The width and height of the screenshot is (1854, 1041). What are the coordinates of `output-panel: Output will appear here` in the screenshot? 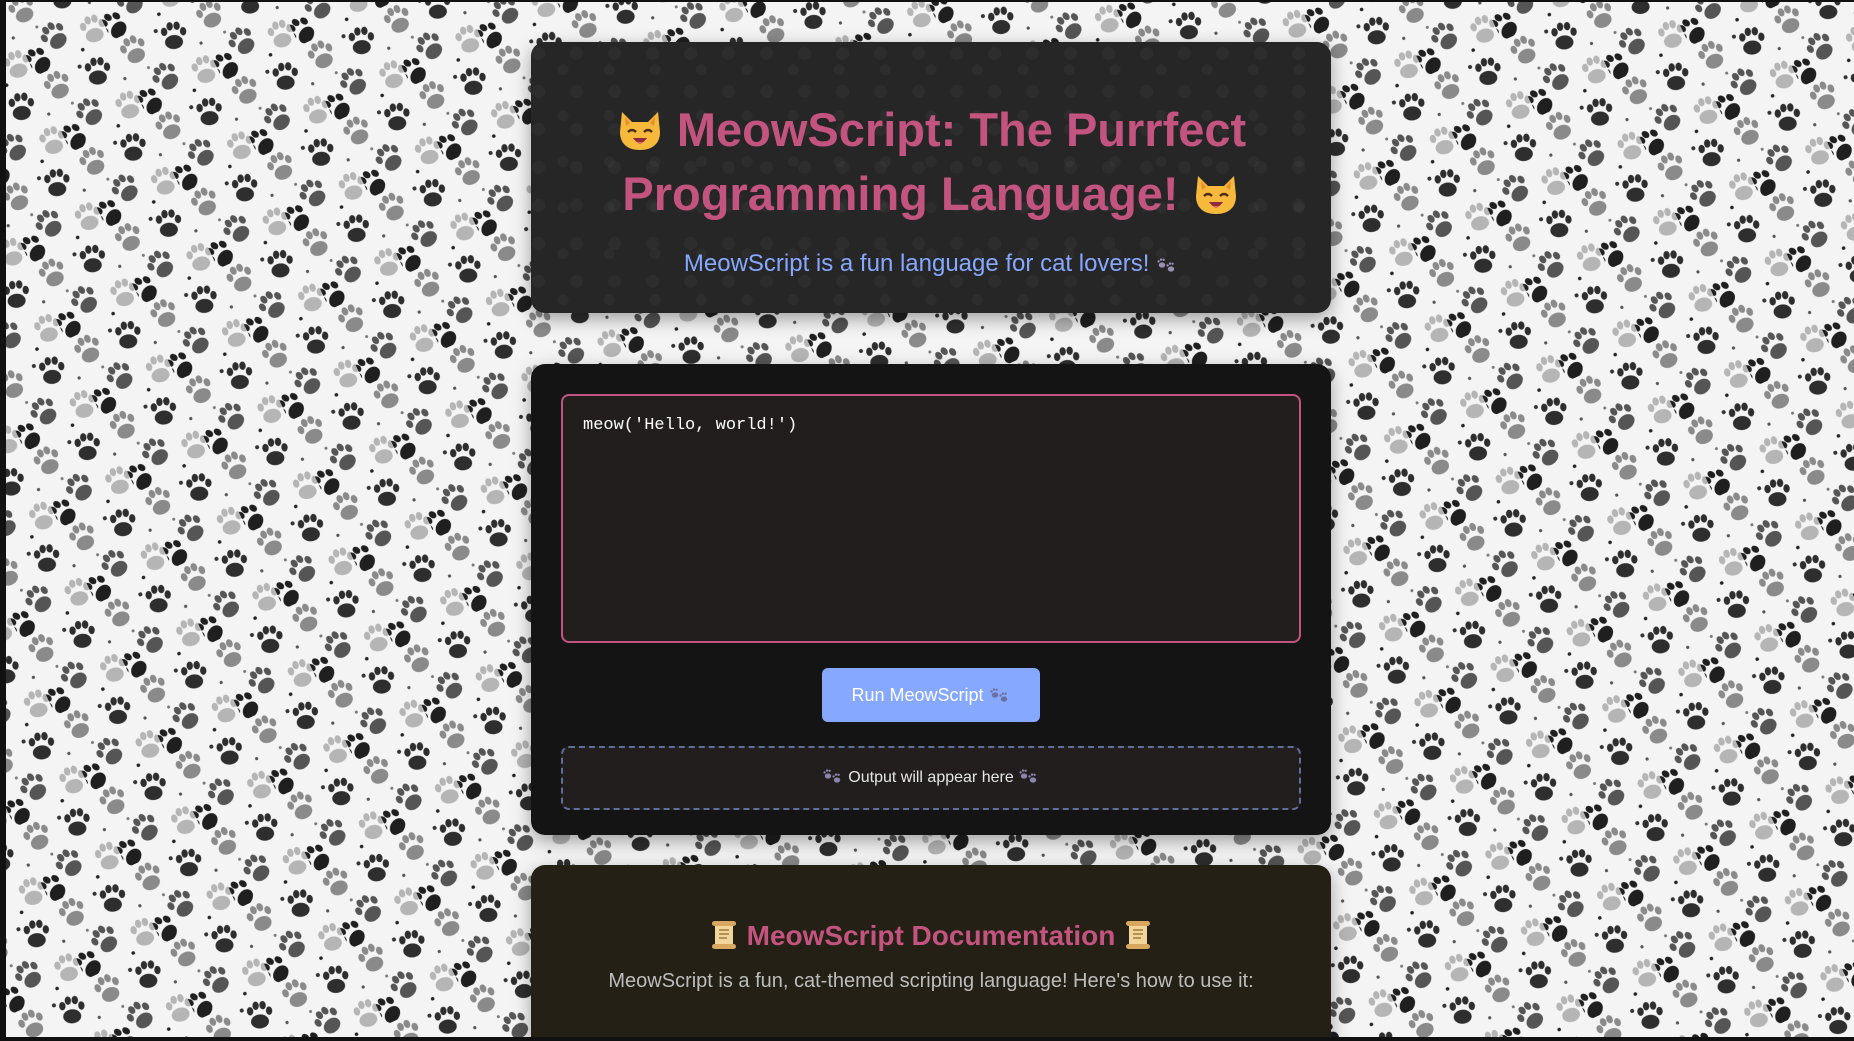 It's located at (931, 778).